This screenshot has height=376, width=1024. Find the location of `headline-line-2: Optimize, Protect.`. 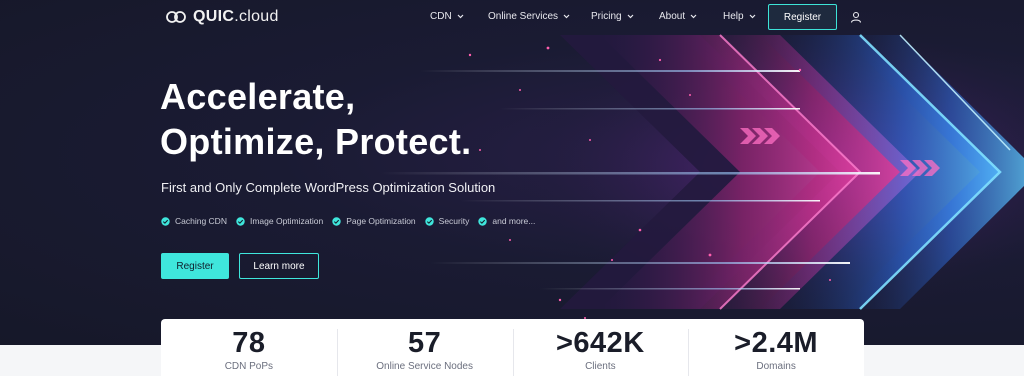

headline-line-2: Optimize, Protect. is located at coordinates (316, 141).